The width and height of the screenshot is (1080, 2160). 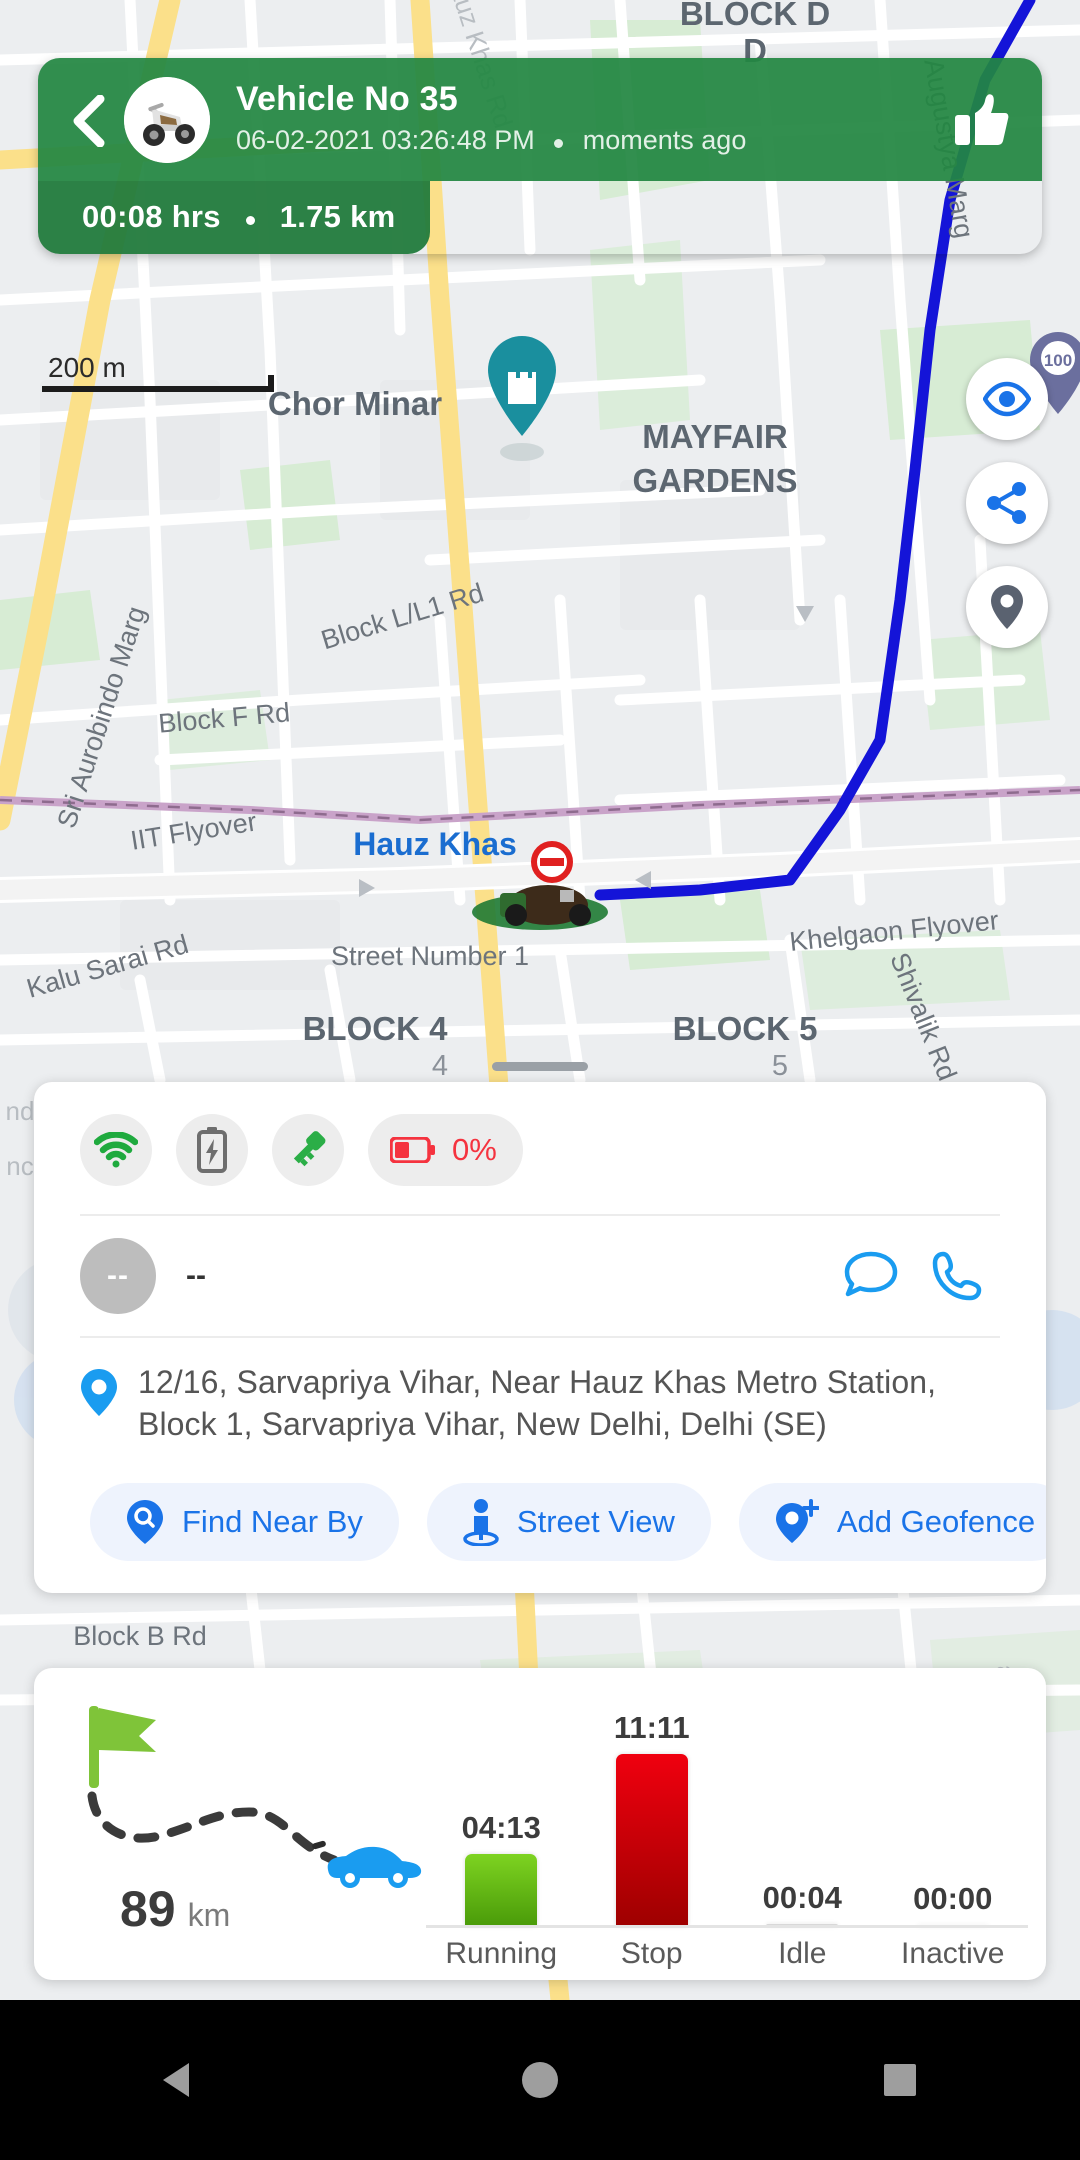 I want to click on svg-text: GARDENS, so click(x=714, y=480).